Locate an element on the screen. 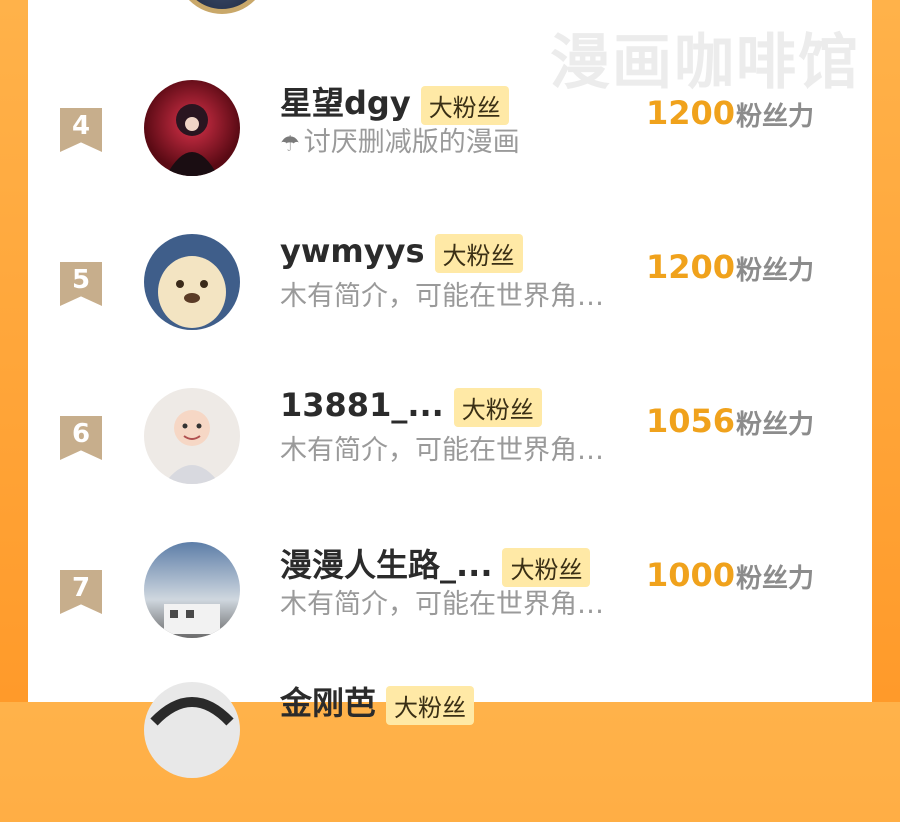  rank-badge: 7 is located at coordinates (81, 592).